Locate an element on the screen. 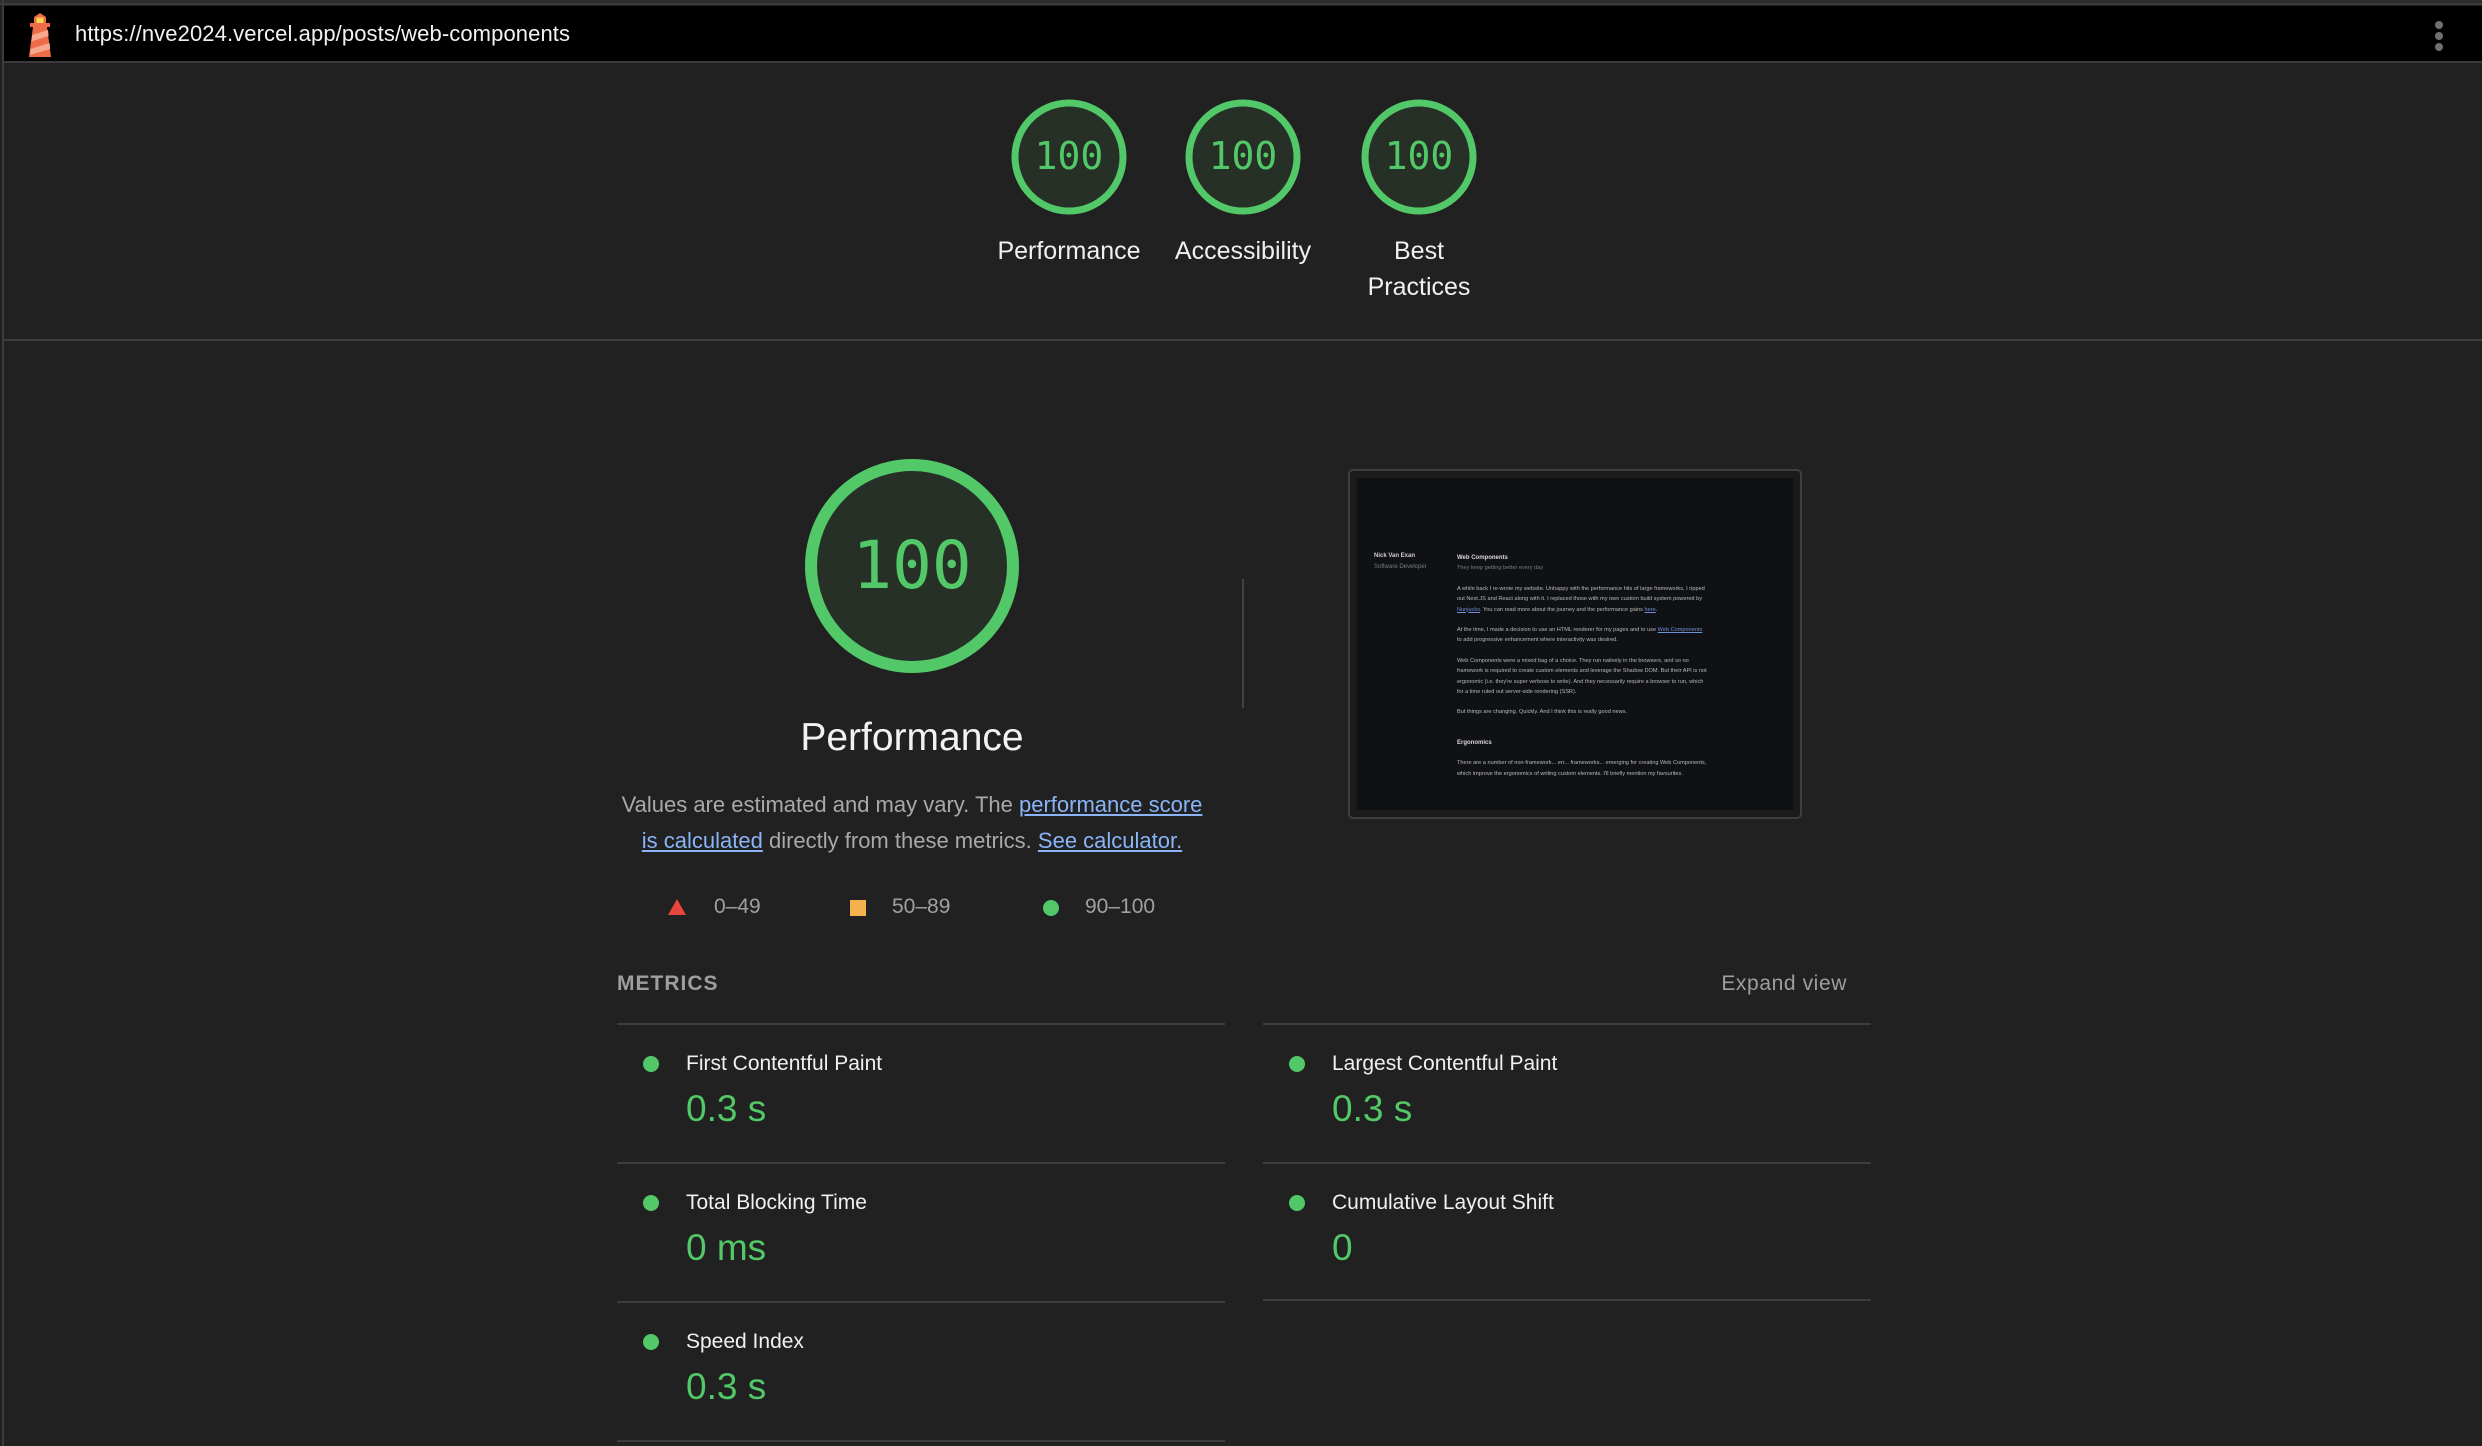 Image resolution: width=2482 pixels, height=1446 pixels. thumb-role: Software Developer is located at coordinates (1400, 567).